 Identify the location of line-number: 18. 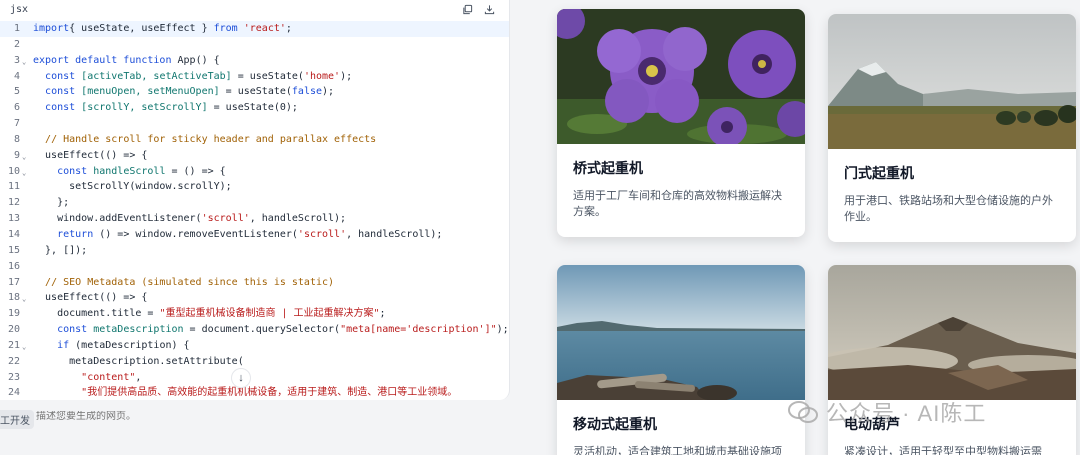
(13, 298).